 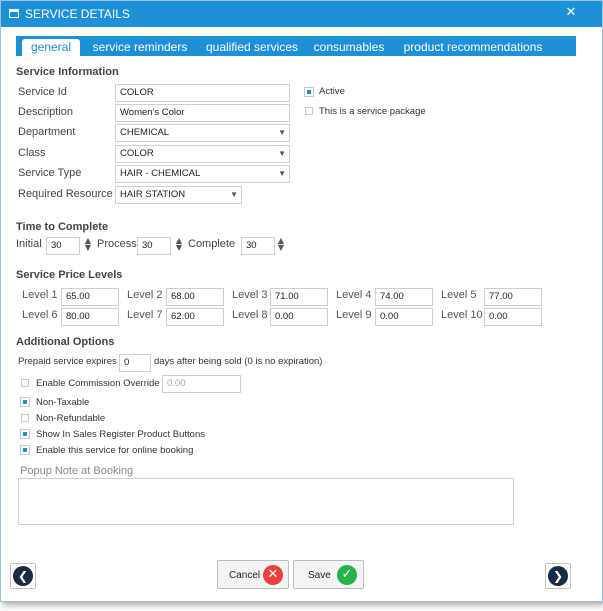 What do you see at coordinates (117, 244) in the screenshot?
I see `process-label: Process` at bounding box center [117, 244].